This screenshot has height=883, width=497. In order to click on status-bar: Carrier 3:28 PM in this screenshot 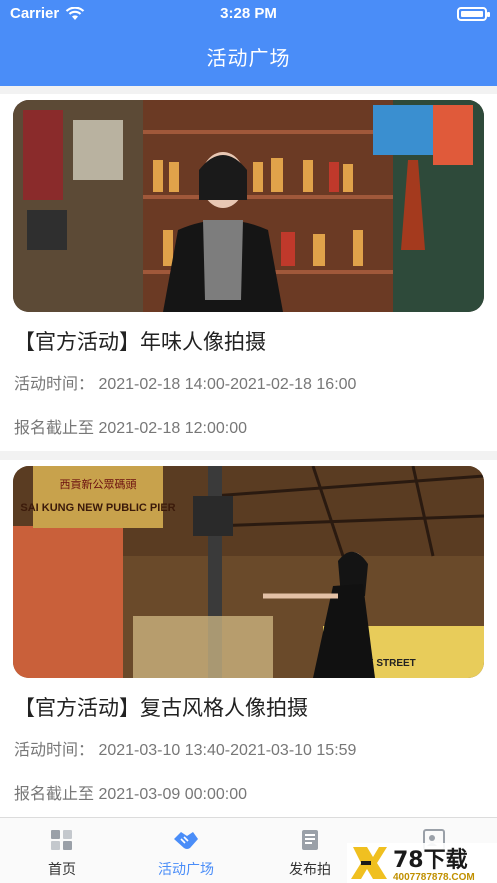, I will do `click(248, 14)`.